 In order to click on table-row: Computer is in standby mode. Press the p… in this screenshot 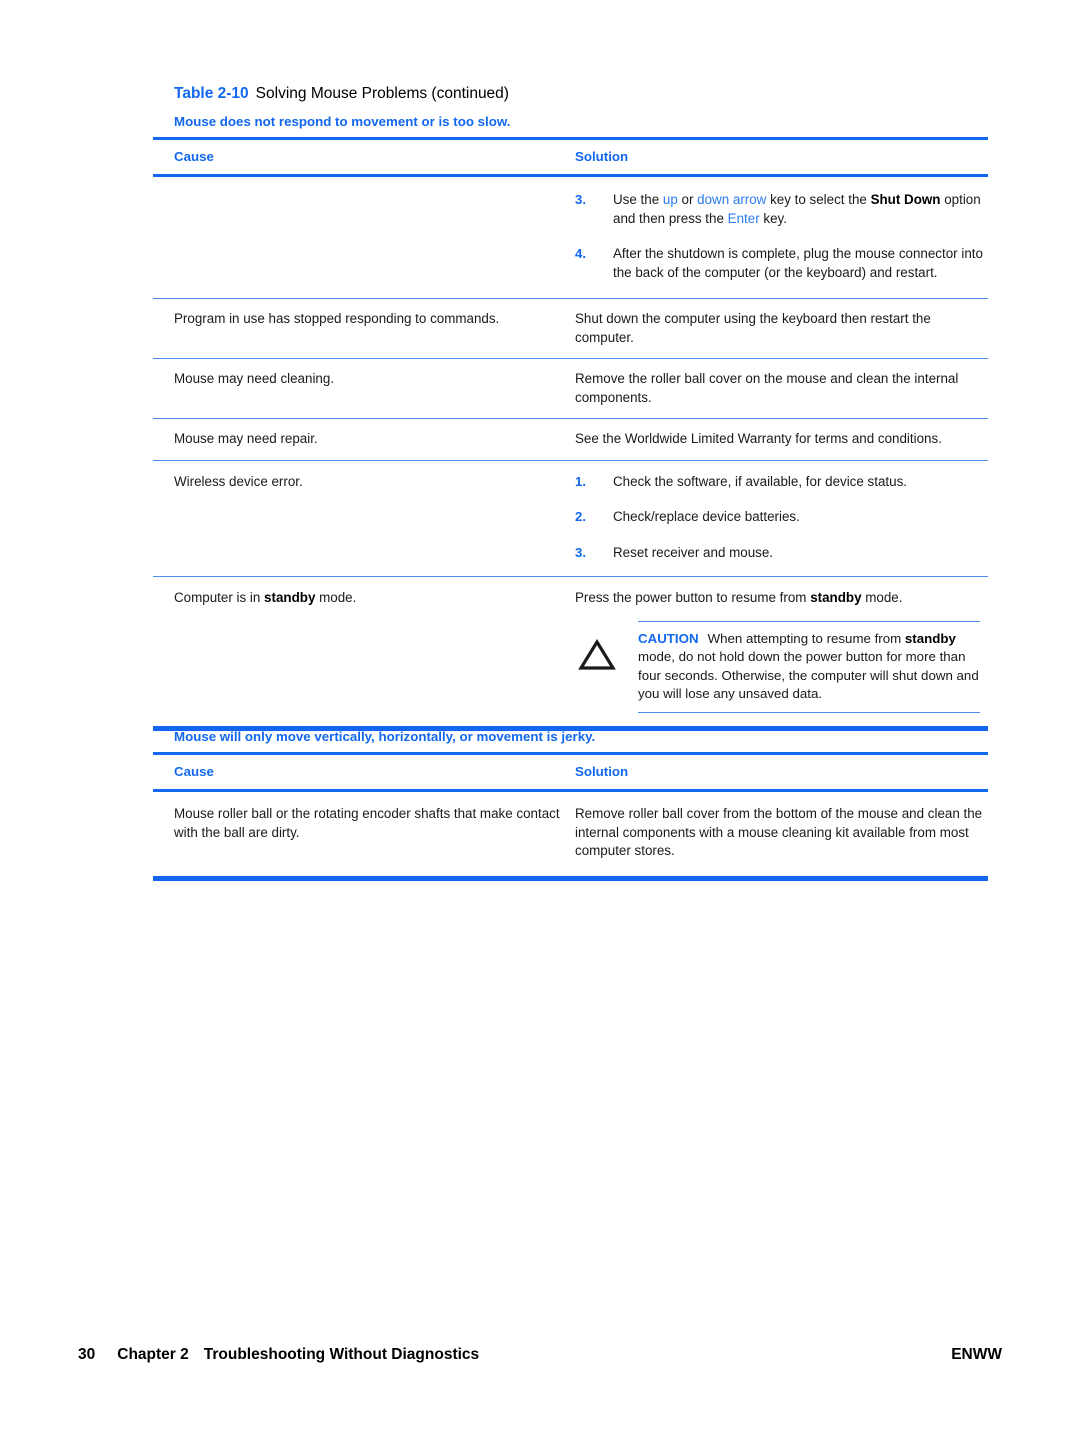, I will do `click(570, 651)`.